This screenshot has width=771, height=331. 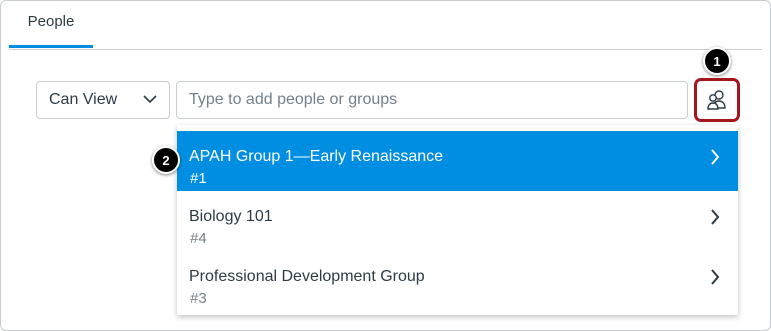 What do you see at coordinates (293, 99) in the screenshot?
I see `search-placeholder: Type to add people or groups` at bounding box center [293, 99].